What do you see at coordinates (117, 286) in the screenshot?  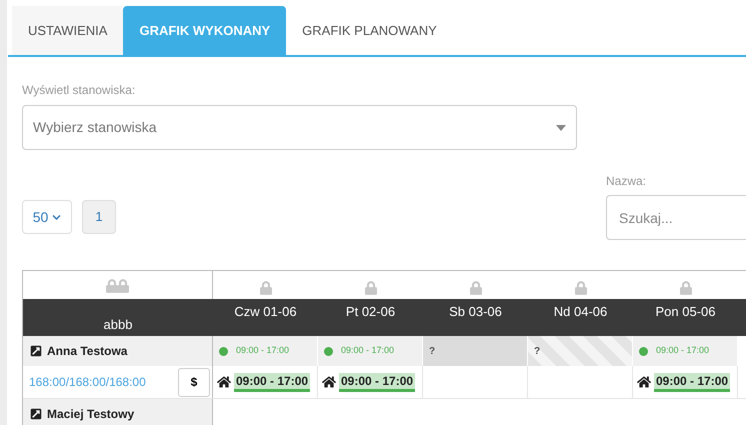 I see `double-lock-icon` at bounding box center [117, 286].